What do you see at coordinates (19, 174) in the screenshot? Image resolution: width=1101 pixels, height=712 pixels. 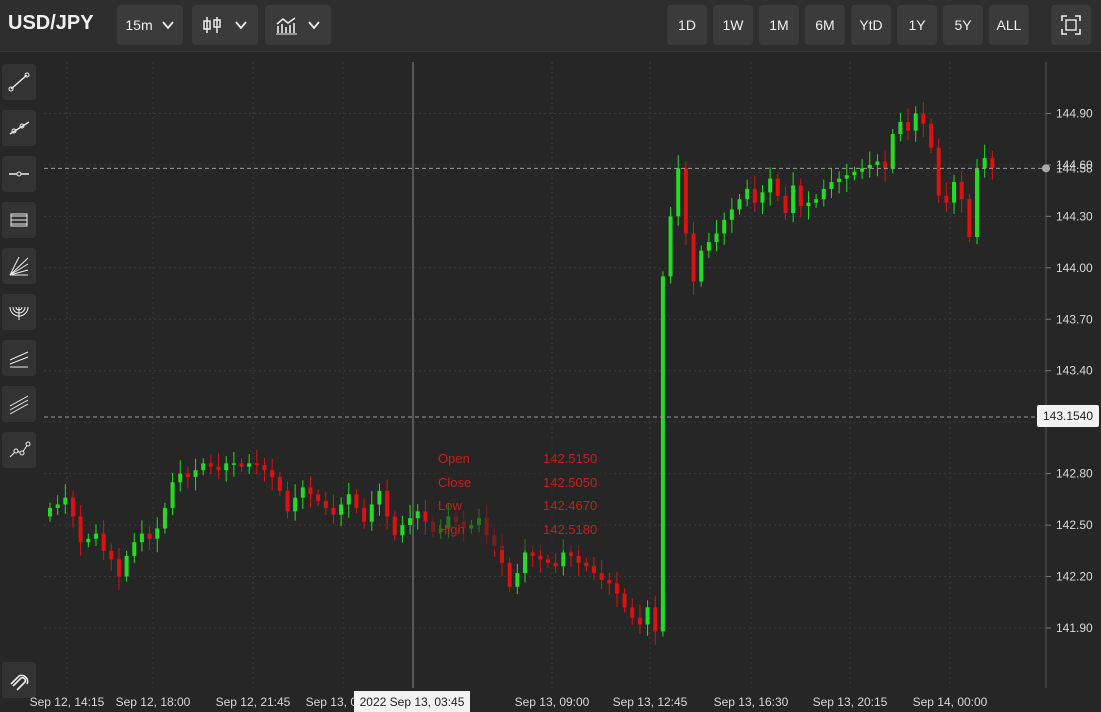 I see `horizontal-line-tool` at bounding box center [19, 174].